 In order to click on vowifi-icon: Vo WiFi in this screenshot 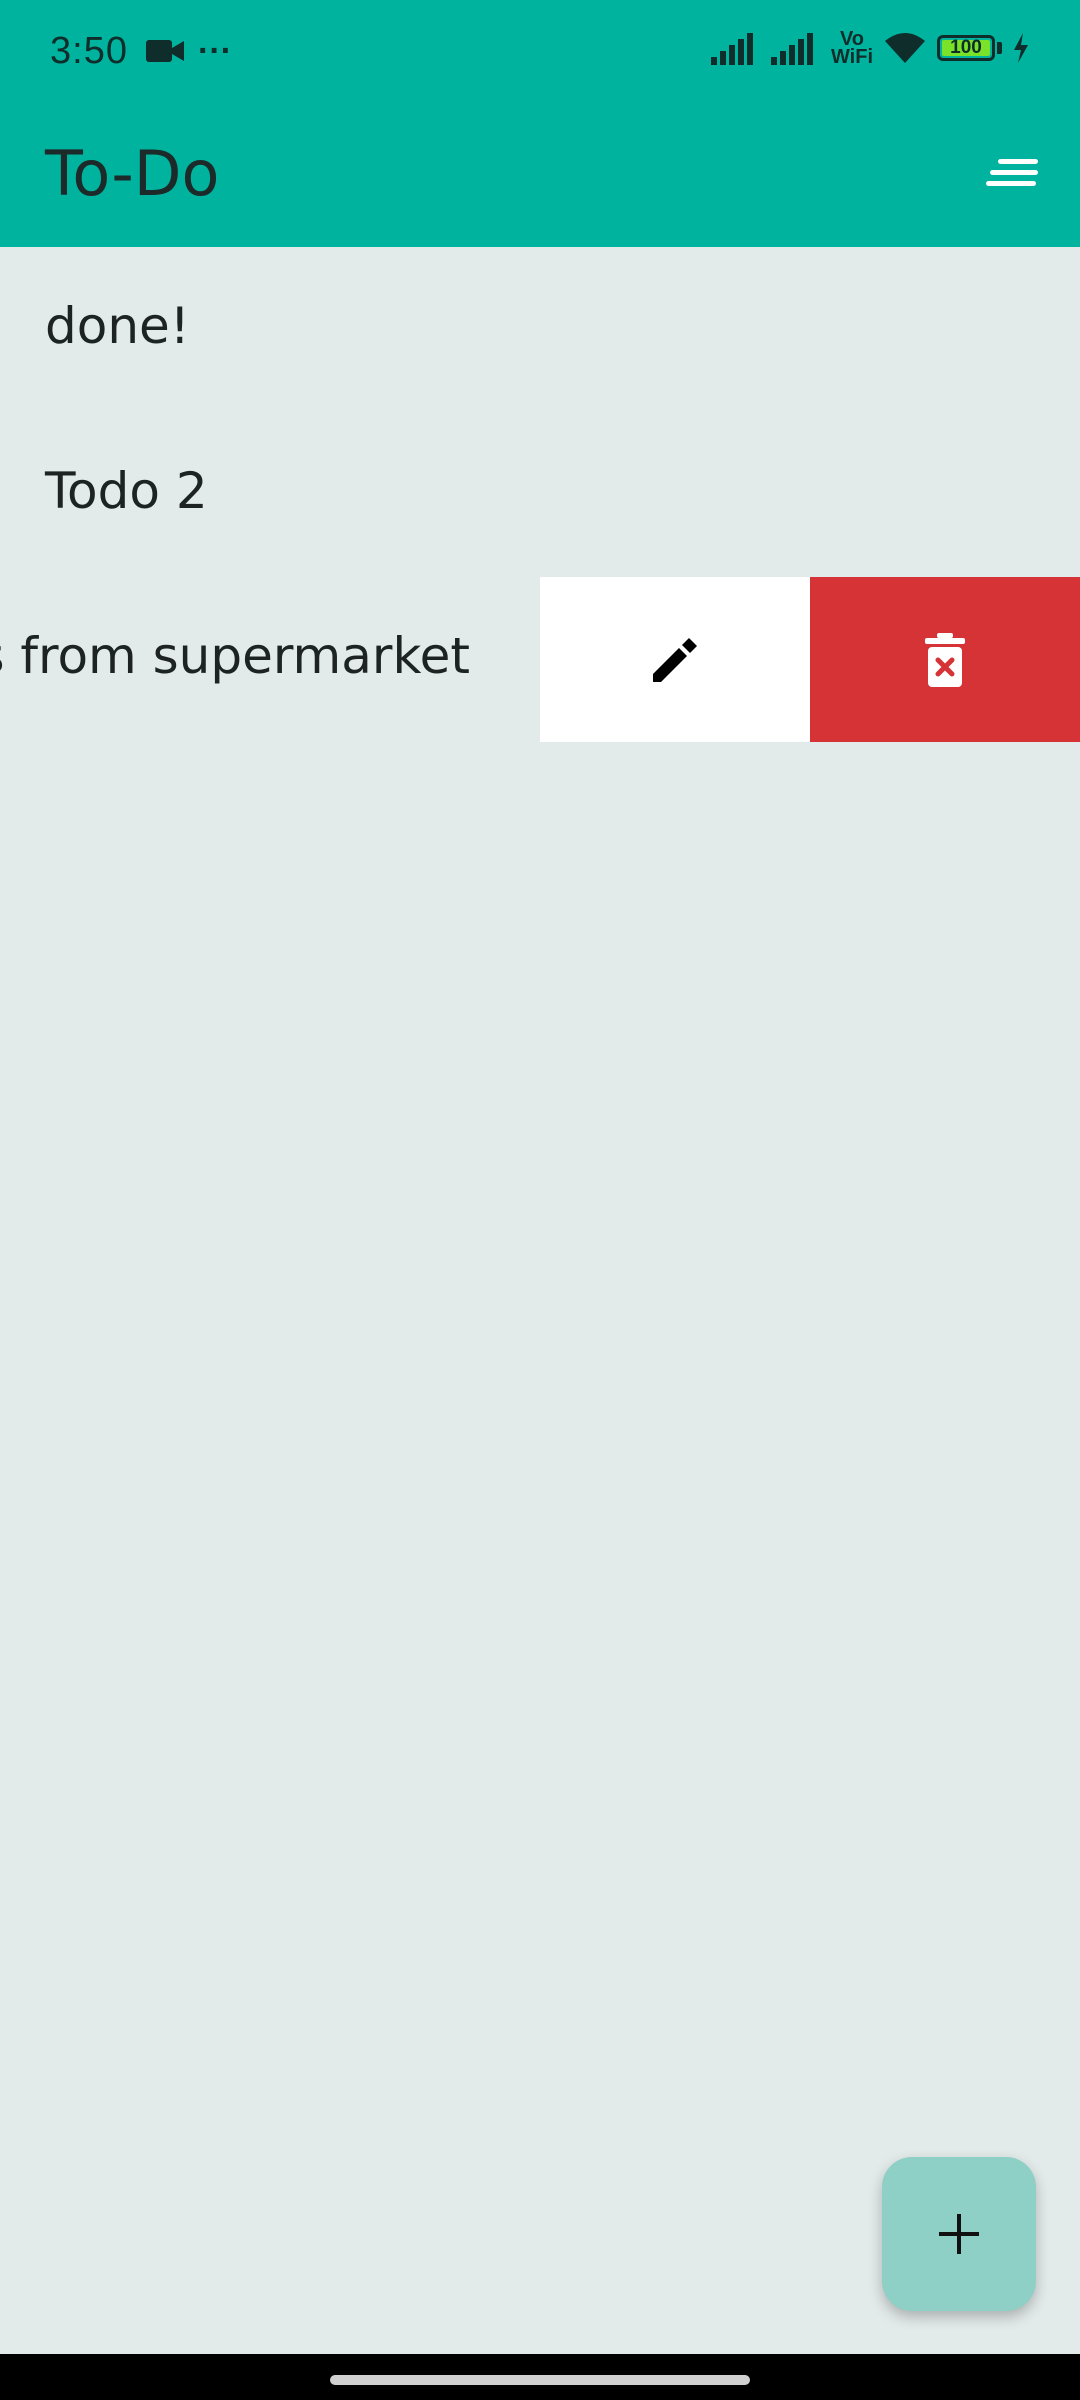, I will do `click(851, 48)`.